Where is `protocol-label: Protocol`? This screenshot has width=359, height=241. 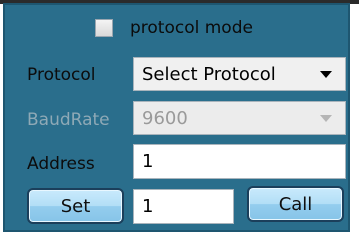 protocol-label: Protocol is located at coordinates (61, 75).